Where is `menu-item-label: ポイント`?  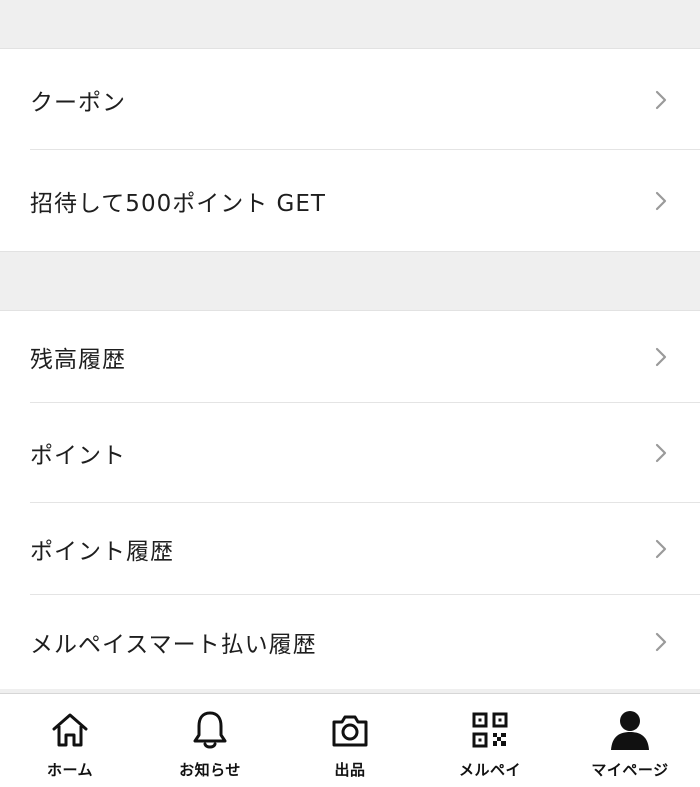 menu-item-label: ポイント is located at coordinates (78, 456).